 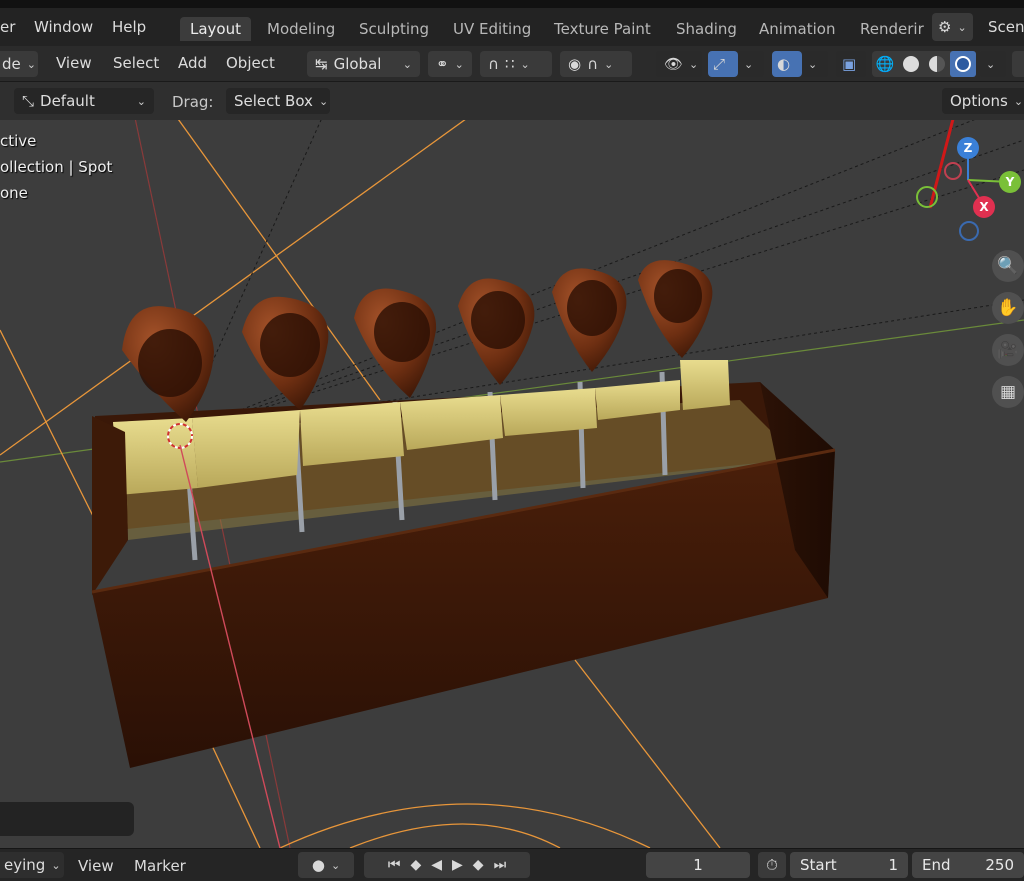 I want to click on orientation-label: Default, so click(x=67, y=101).